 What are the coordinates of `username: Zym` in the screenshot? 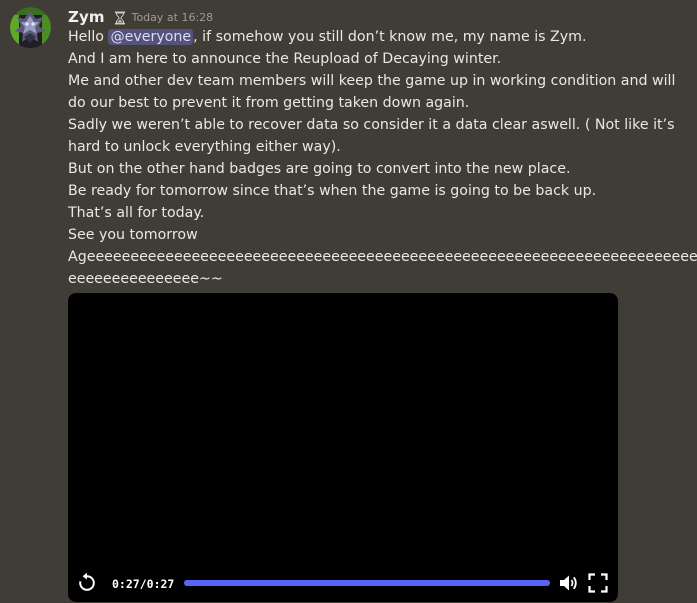 It's located at (86, 17).